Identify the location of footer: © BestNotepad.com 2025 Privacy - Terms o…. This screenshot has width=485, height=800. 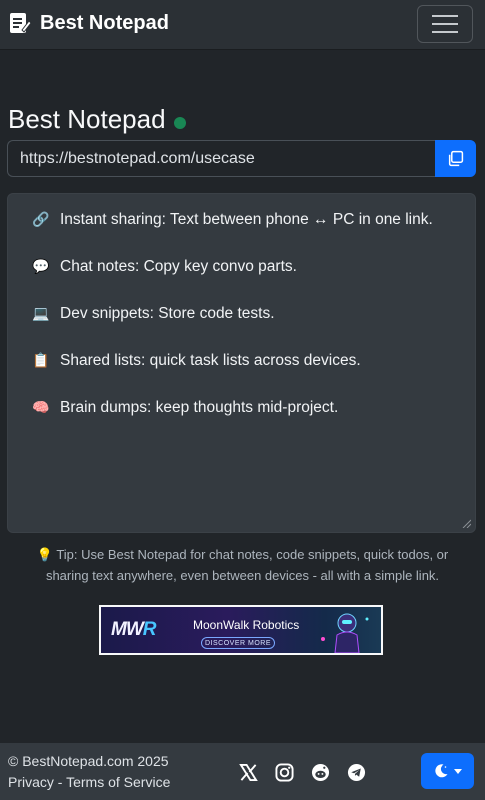
(242, 771).